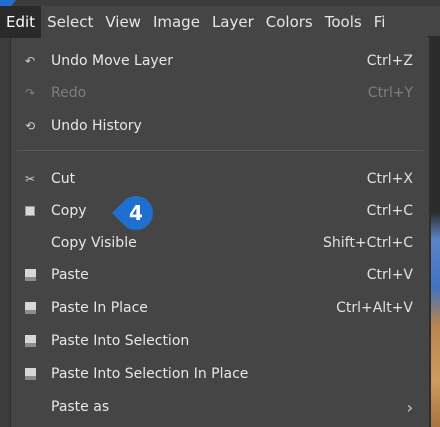 This screenshot has height=427, width=440. I want to click on shortcut-label: Ctrl+Y, so click(390, 93).